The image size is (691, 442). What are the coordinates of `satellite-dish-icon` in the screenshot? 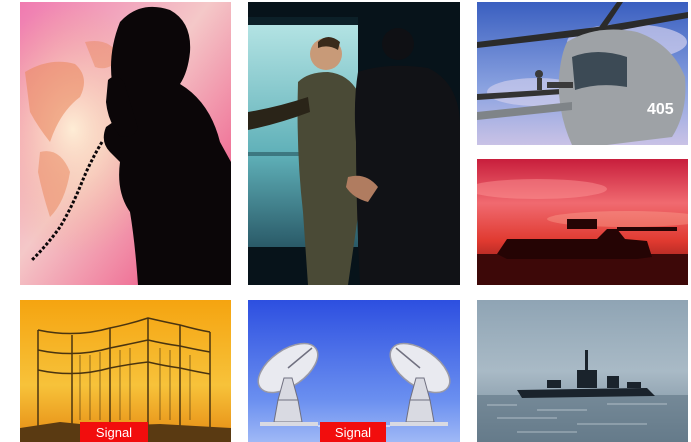 It's located at (354, 371).